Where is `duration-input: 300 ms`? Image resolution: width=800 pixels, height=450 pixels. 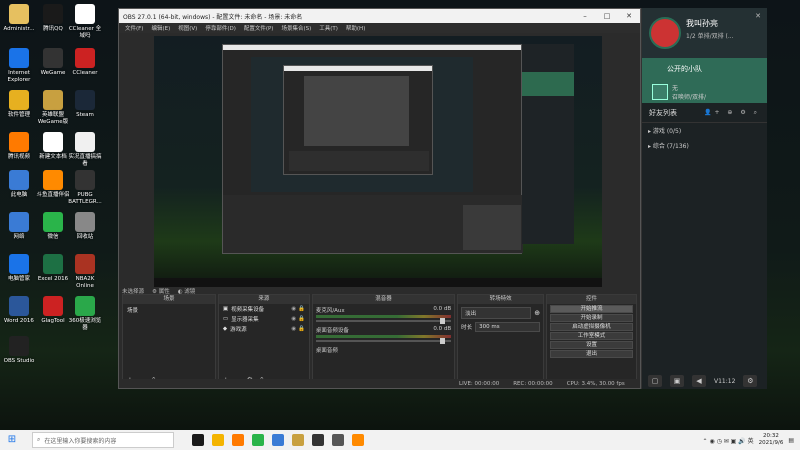 duration-input: 300 ms is located at coordinates (508, 327).